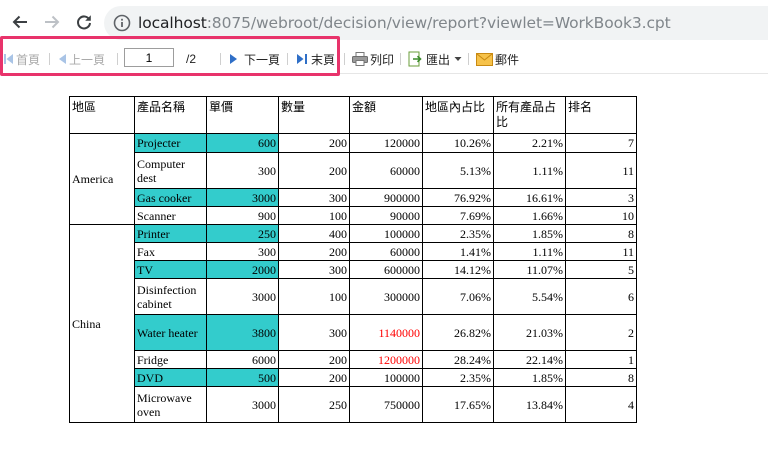  What do you see at coordinates (497, 59) in the screenshot?
I see `mail-button: 郵件` at bounding box center [497, 59].